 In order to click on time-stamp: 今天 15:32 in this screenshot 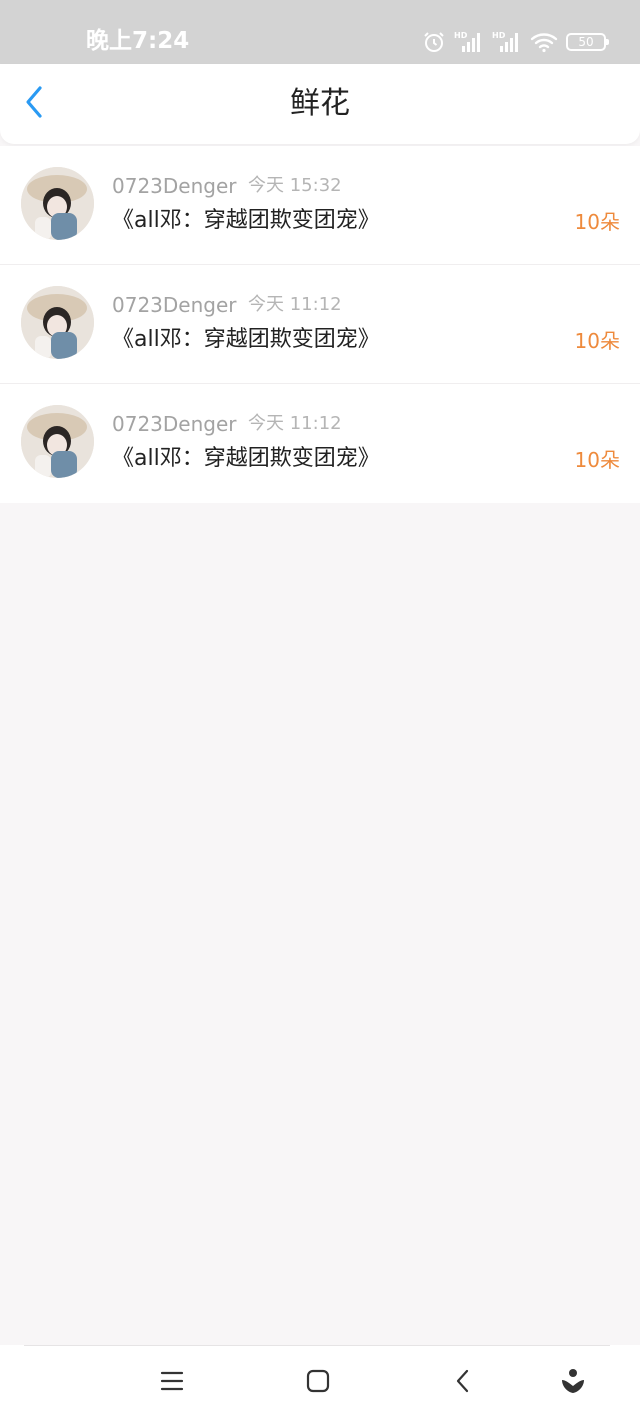, I will do `click(295, 185)`.